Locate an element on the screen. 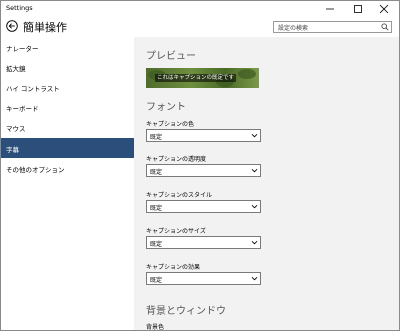  caption-color-value: 既定 is located at coordinates (156, 137).